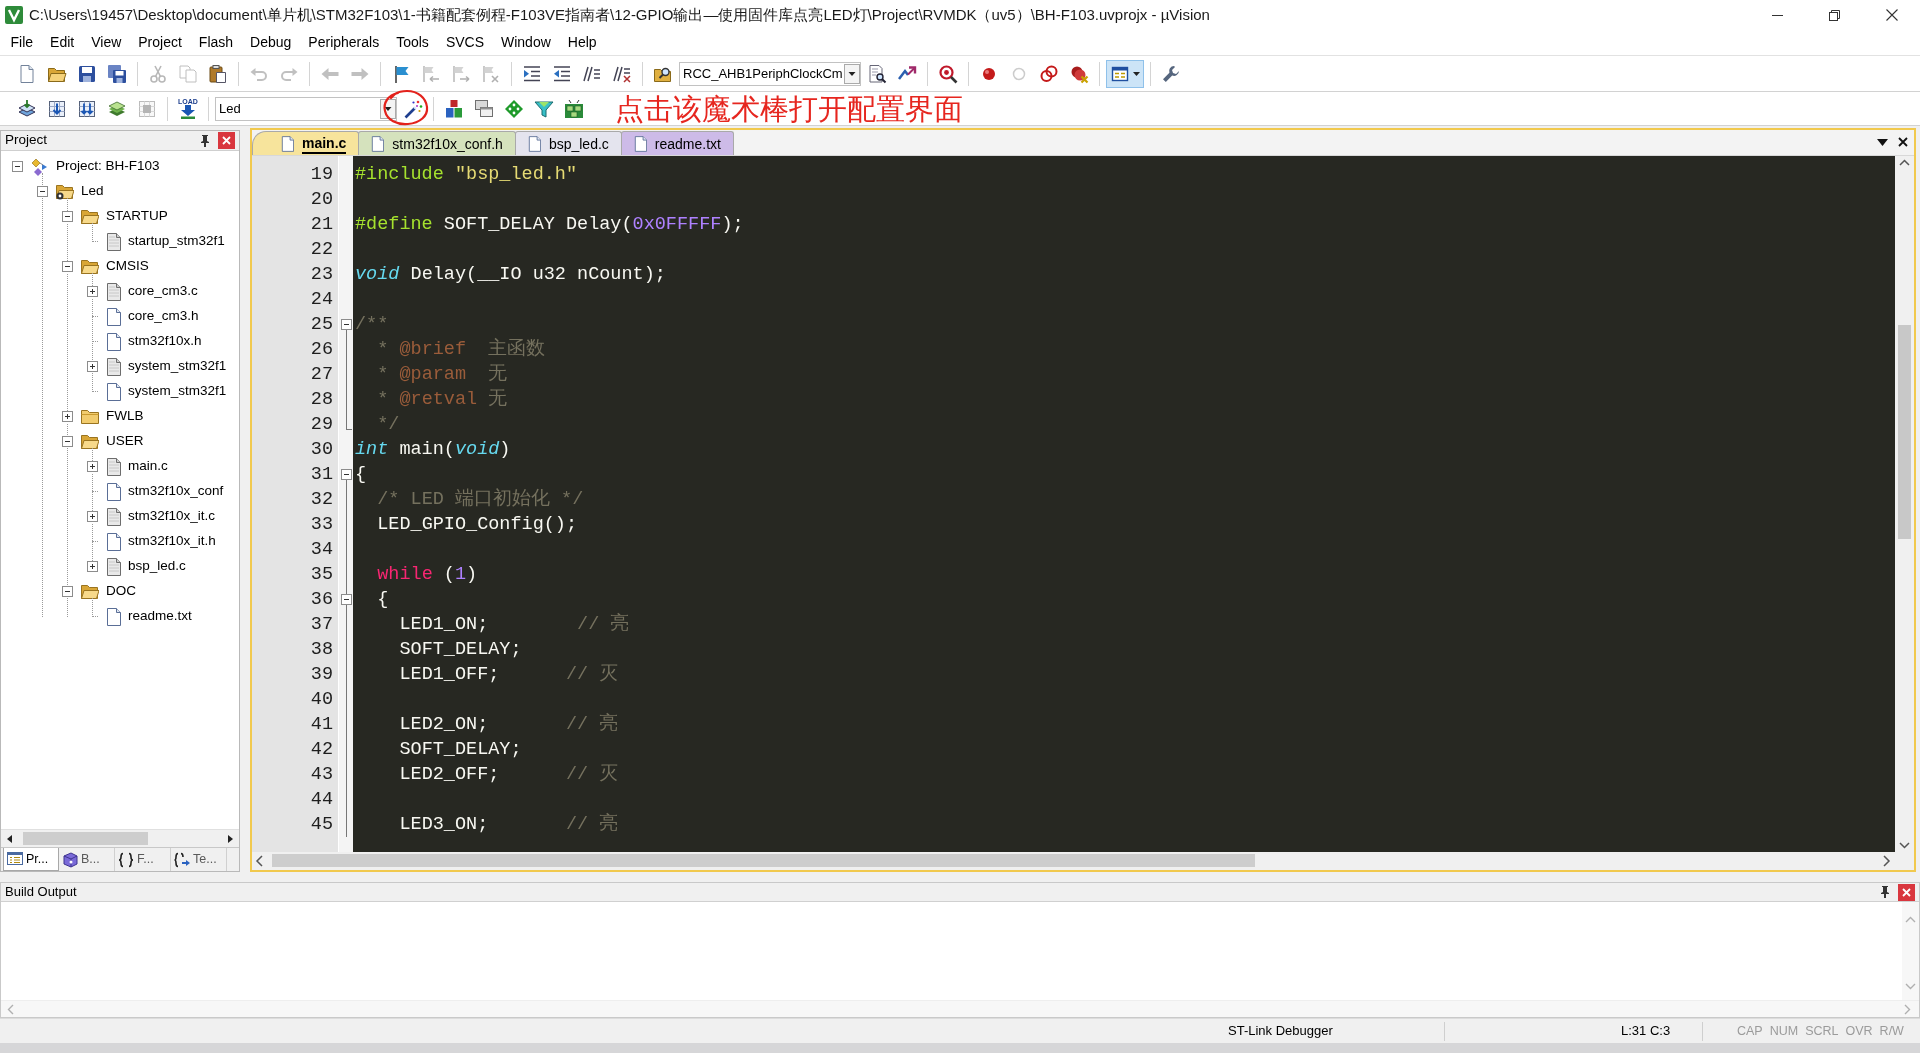 The image size is (1920, 1053). What do you see at coordinates (1777, 15) in the screenshot?
I see `minimize-icon` at bounding box center [1777, 15].